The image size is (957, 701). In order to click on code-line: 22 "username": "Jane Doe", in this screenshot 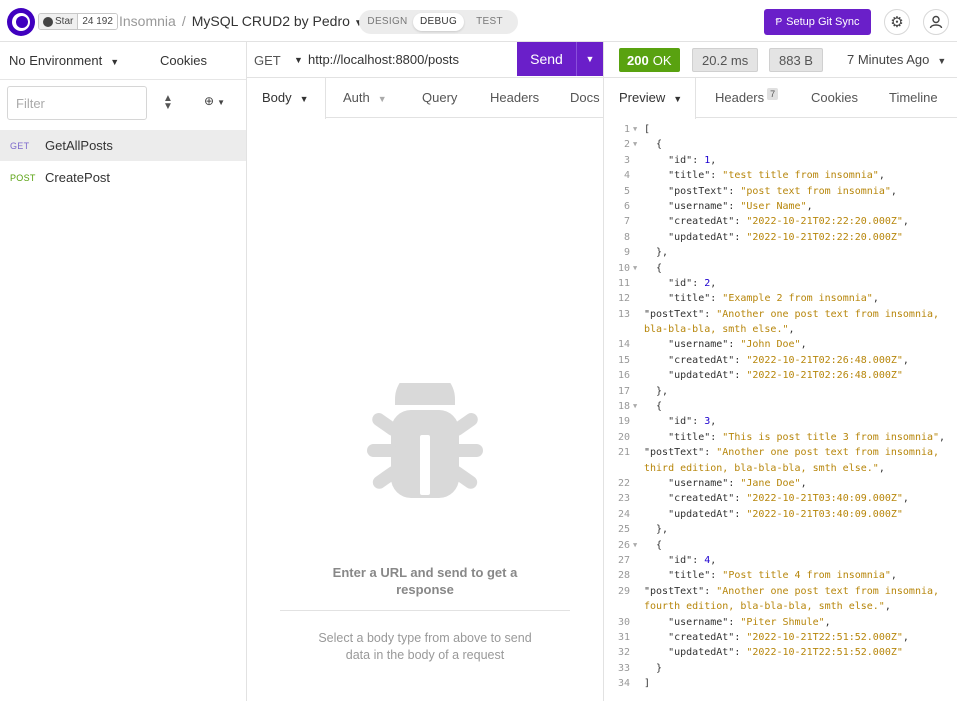, I will do `click(780, 483)`.